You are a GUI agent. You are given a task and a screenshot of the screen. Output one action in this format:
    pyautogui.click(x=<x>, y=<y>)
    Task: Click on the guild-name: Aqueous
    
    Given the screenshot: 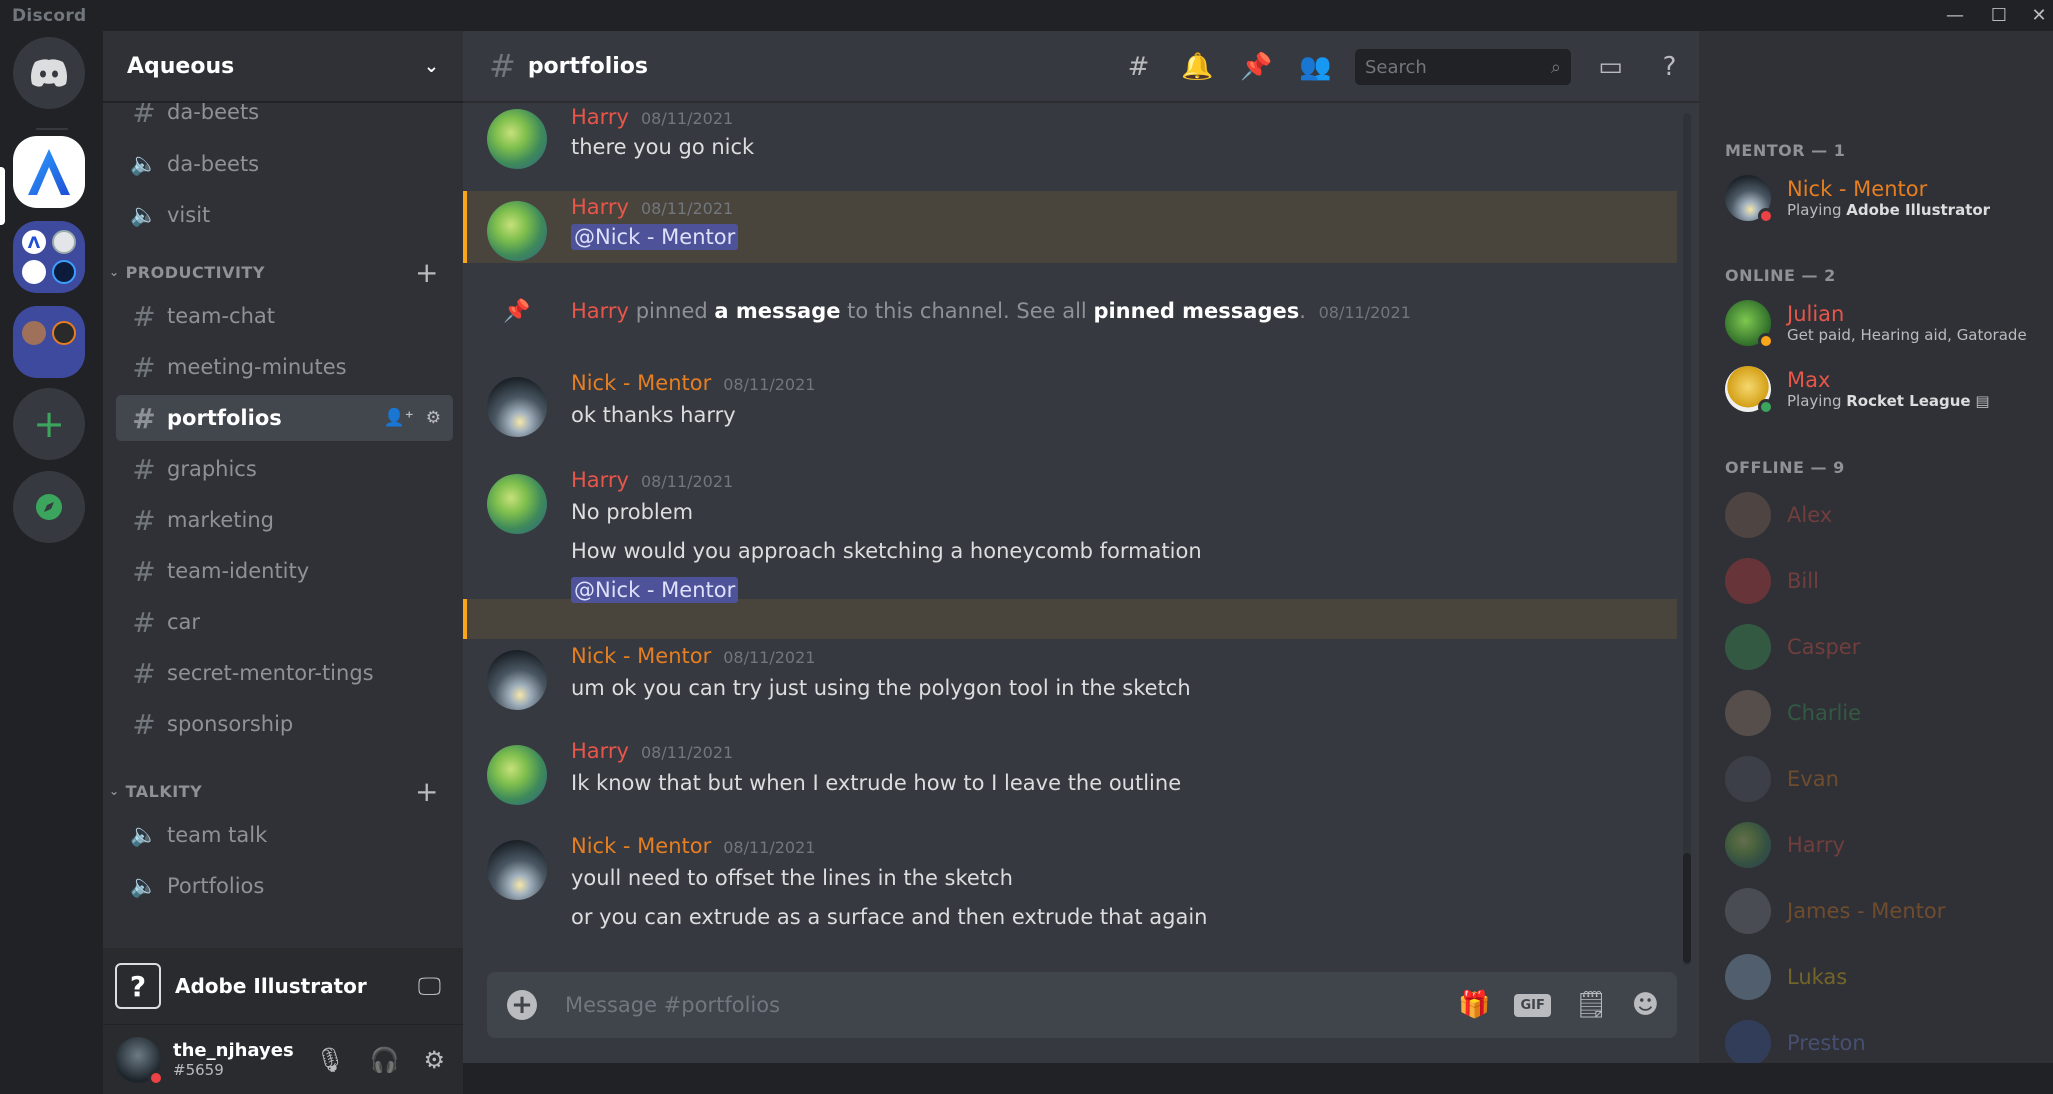 What is the action you would take?
    pyautogui.click(x=181, y=66)
    